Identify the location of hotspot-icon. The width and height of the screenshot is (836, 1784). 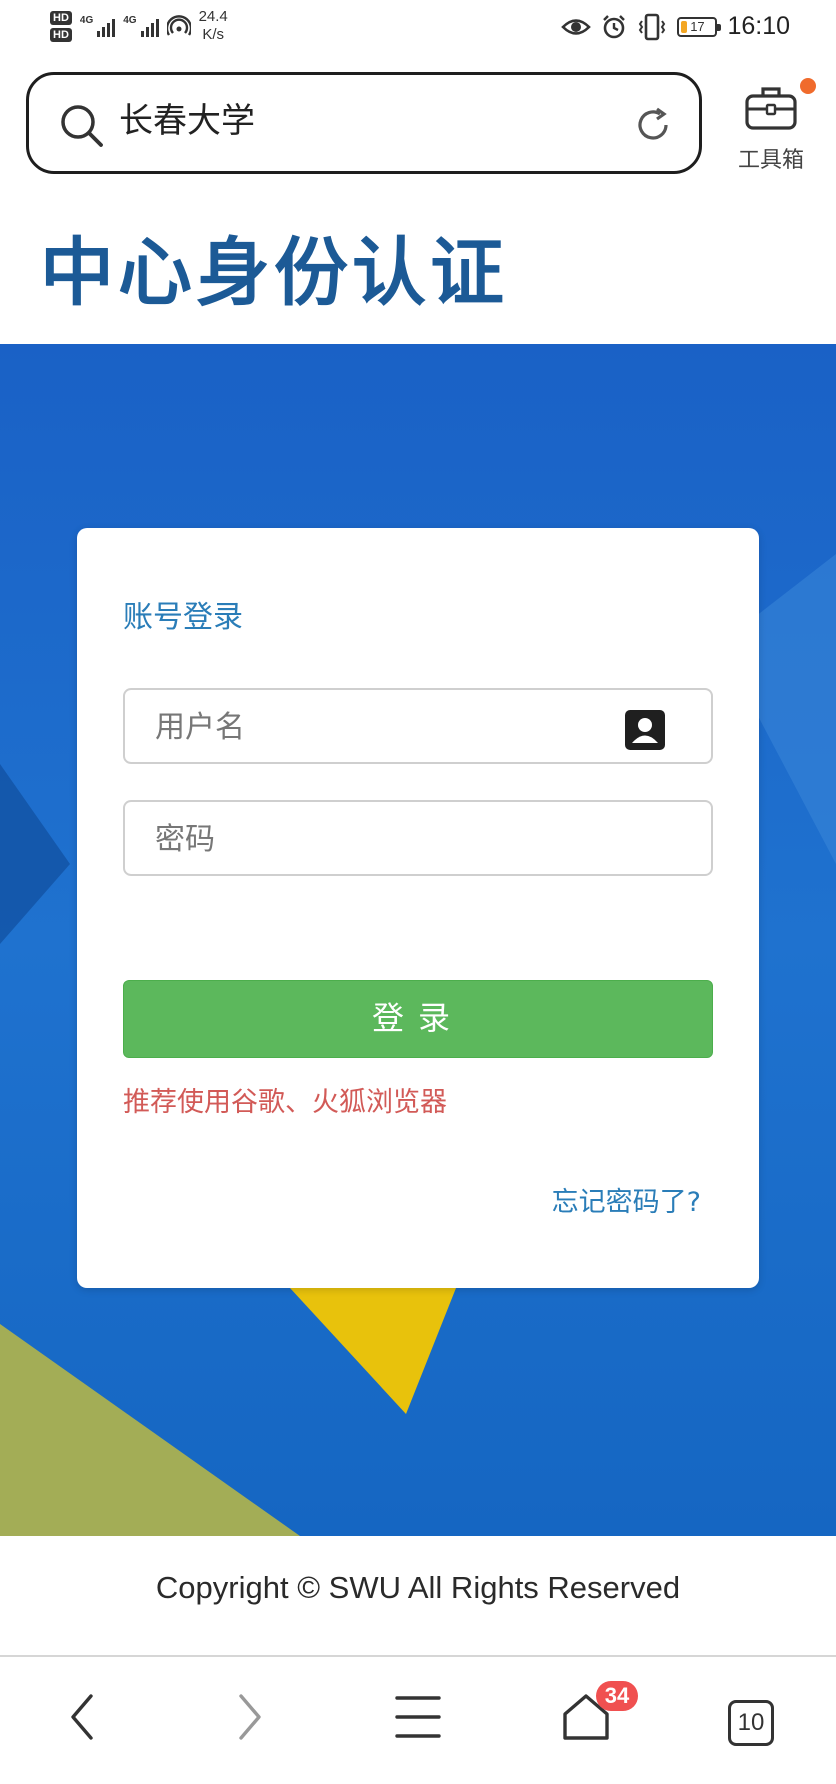
(178, 25).